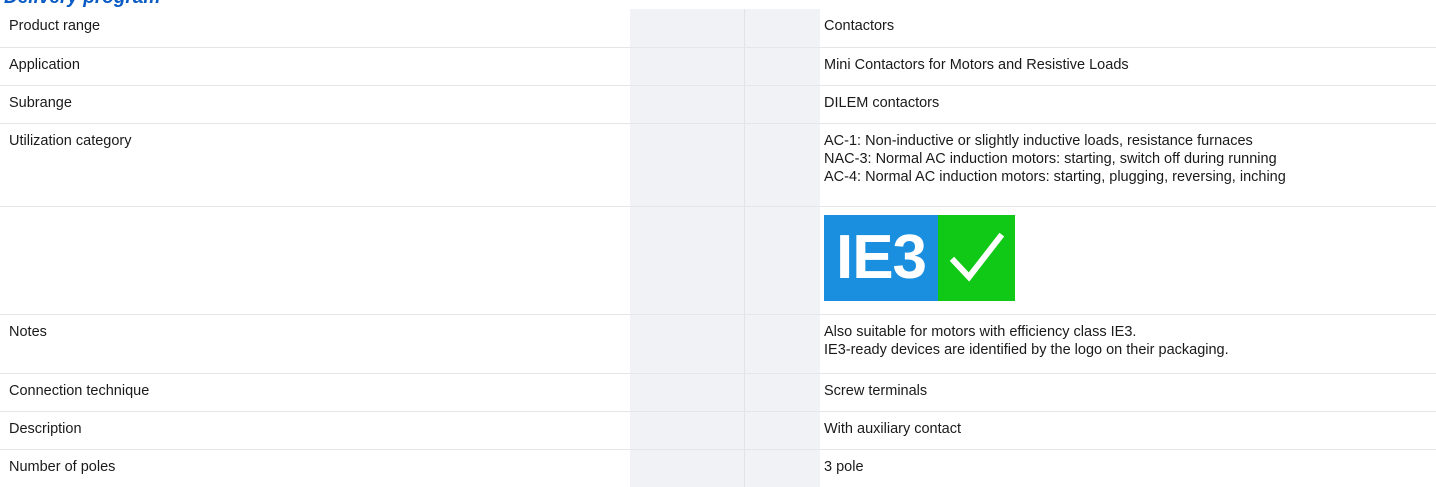 The image size is (1436, 487). I want to click on row-label-cell: Product range, so click(315, 28).